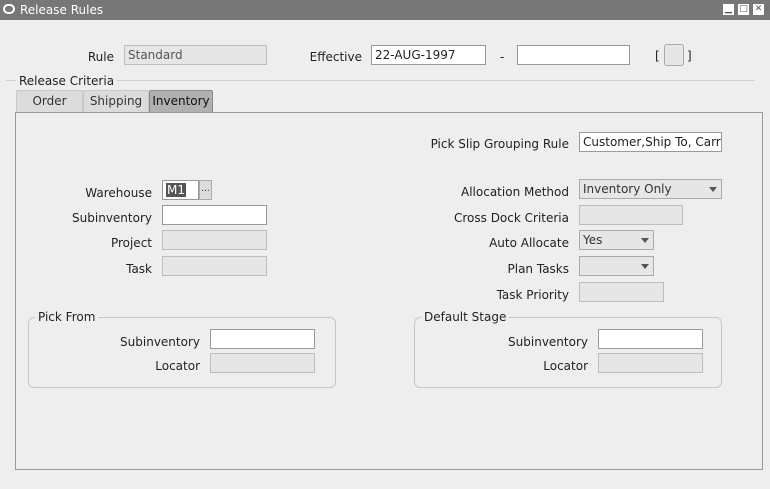  What do you see at coordinates (262, 363) in the screenshot?
I see `pick-from-locator-field` at bounding box center [262, 363].